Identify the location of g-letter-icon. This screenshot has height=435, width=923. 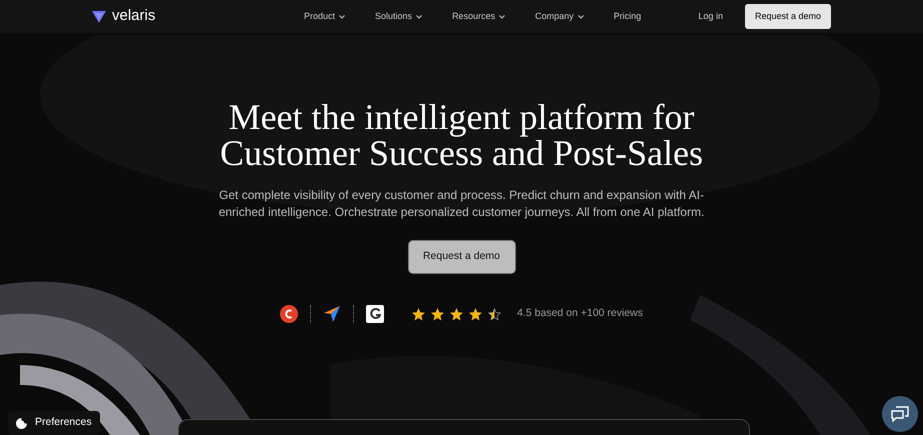
(375, 314).